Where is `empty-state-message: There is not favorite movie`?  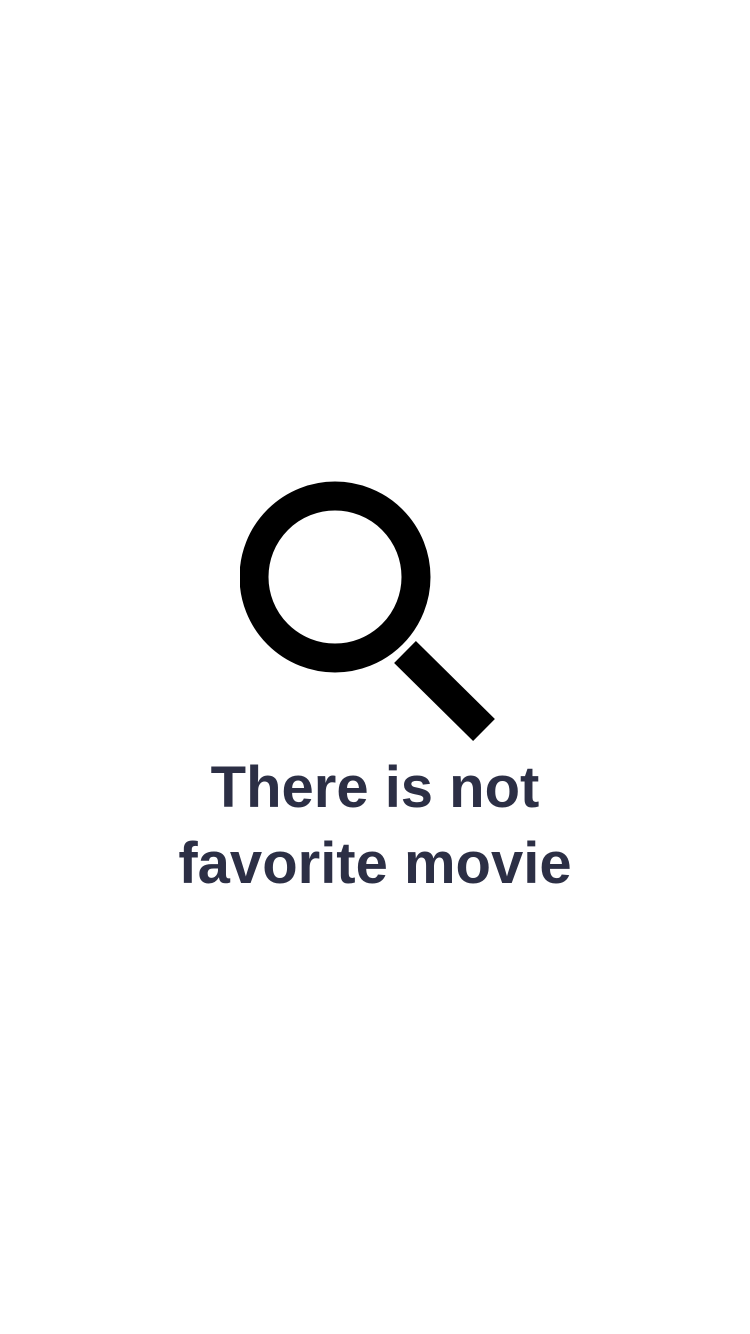 empty-state-message: There is not favorite movie is located at coordinates (375, 825).